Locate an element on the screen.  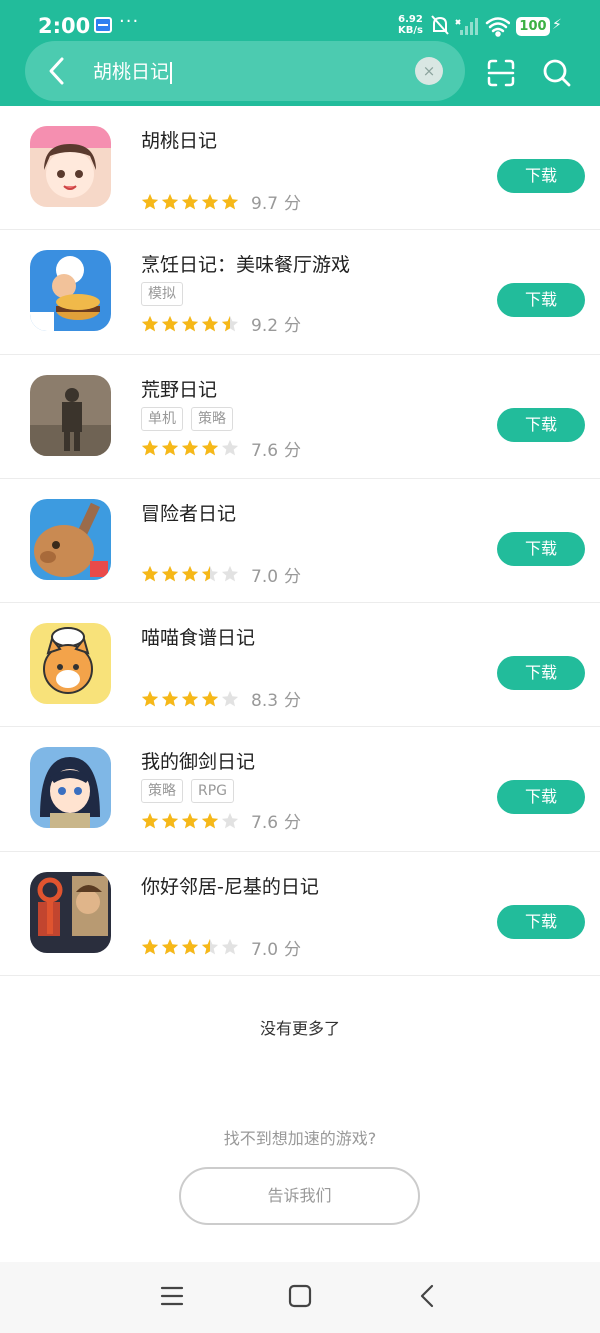
game-score: 9.7 分 is located at coordinates (276, 201).